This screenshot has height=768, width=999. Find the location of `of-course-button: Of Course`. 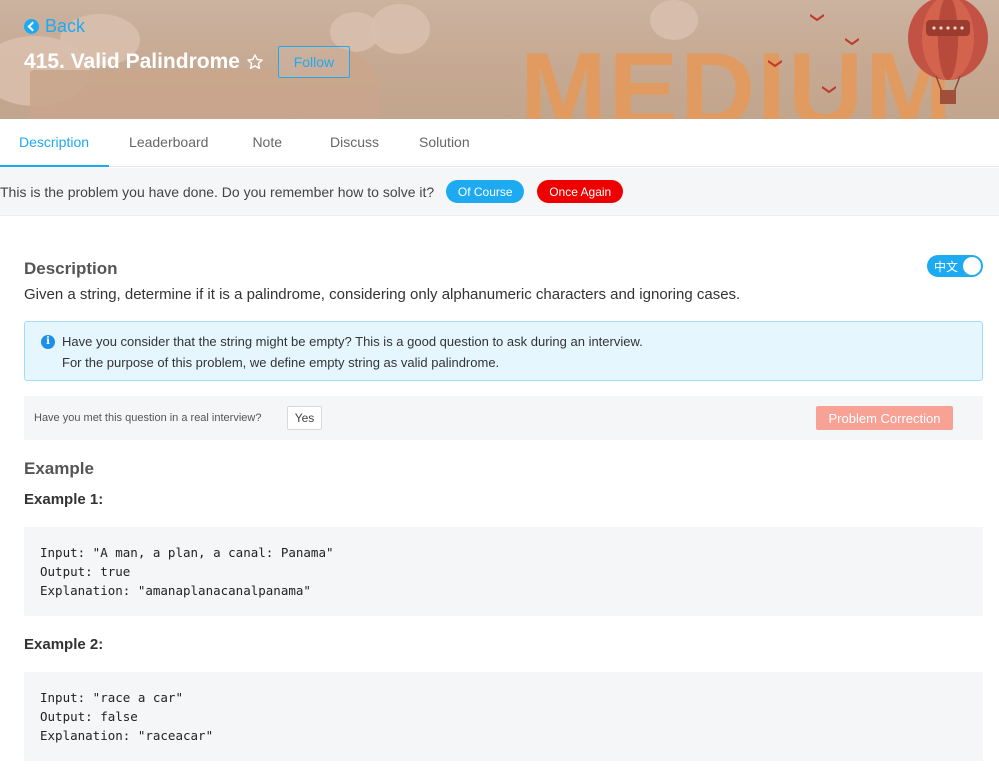

of-course-button: Of Course is located at coordinates (485, 191).